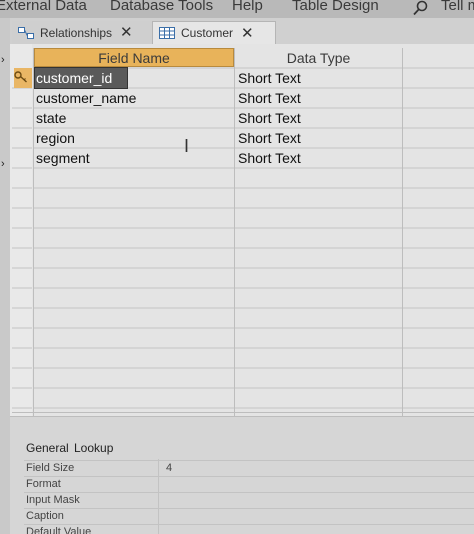  I want to click on property-row-default-value: Default Value, so click(249, 529).